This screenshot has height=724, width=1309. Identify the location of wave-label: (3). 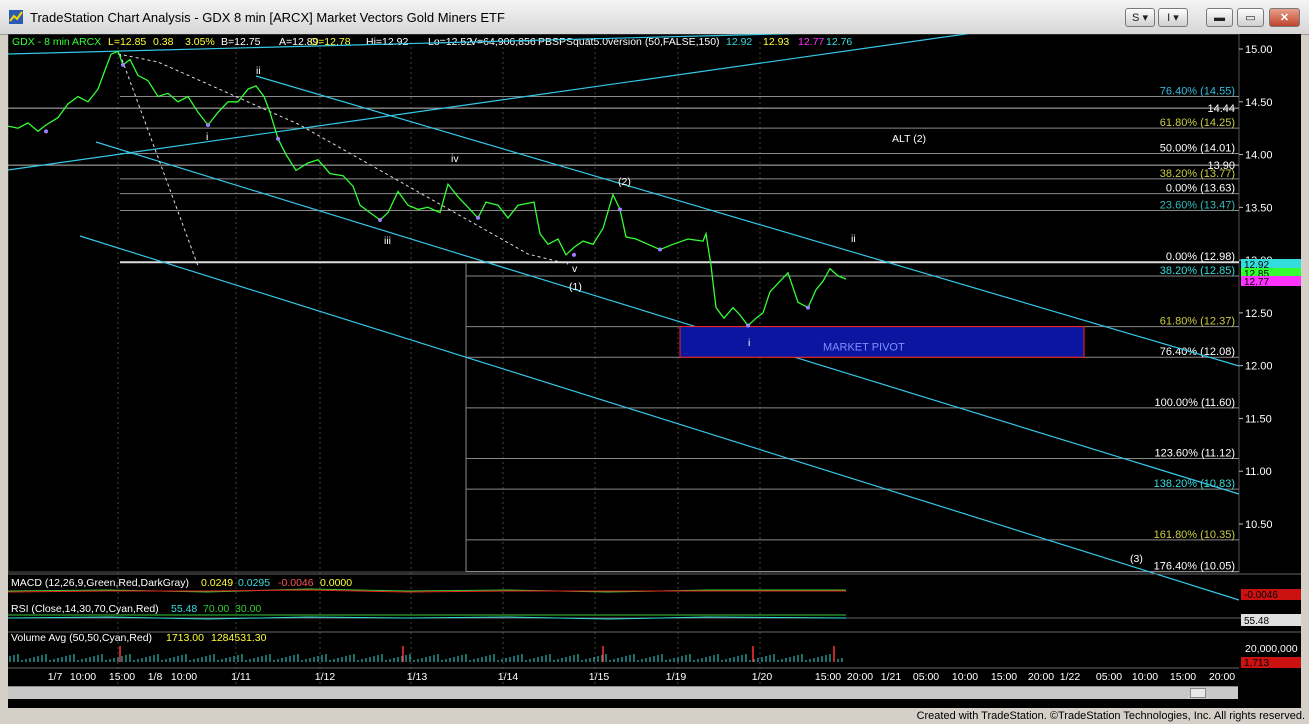
(1136, 559).